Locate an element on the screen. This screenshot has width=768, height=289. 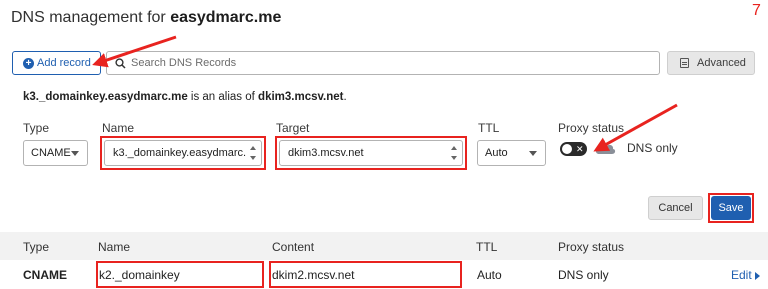
page-title-prefix: DNS management for is located at coordinates (91, 17).